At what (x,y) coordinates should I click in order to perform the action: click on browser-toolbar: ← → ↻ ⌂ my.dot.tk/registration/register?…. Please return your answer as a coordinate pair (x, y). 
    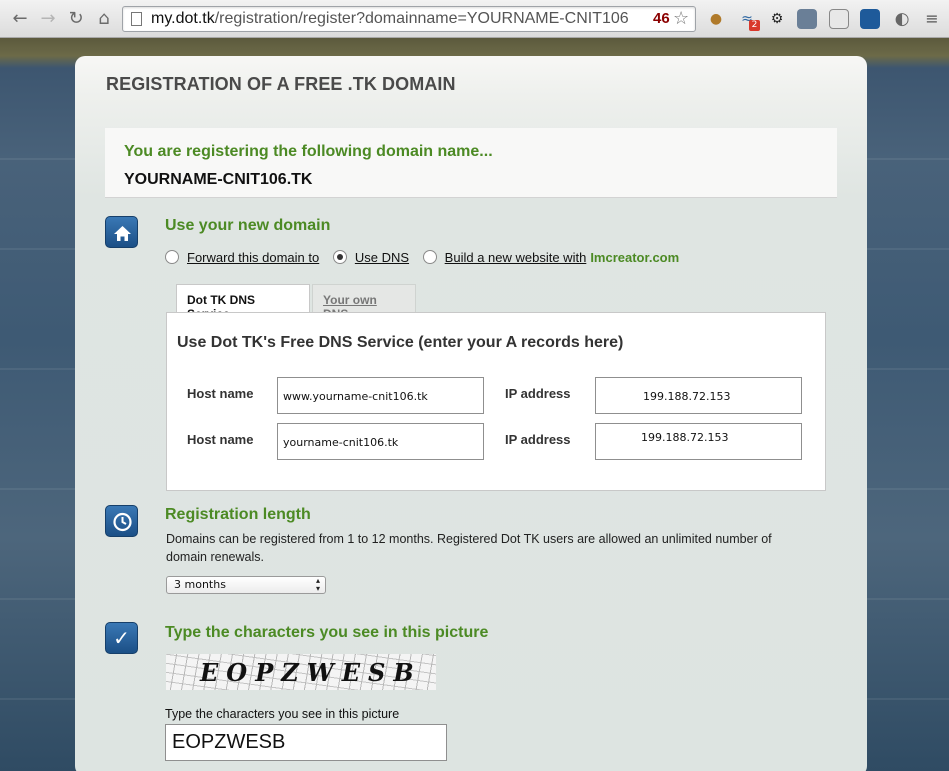
    Looking at the image, I should click on (474, 19).